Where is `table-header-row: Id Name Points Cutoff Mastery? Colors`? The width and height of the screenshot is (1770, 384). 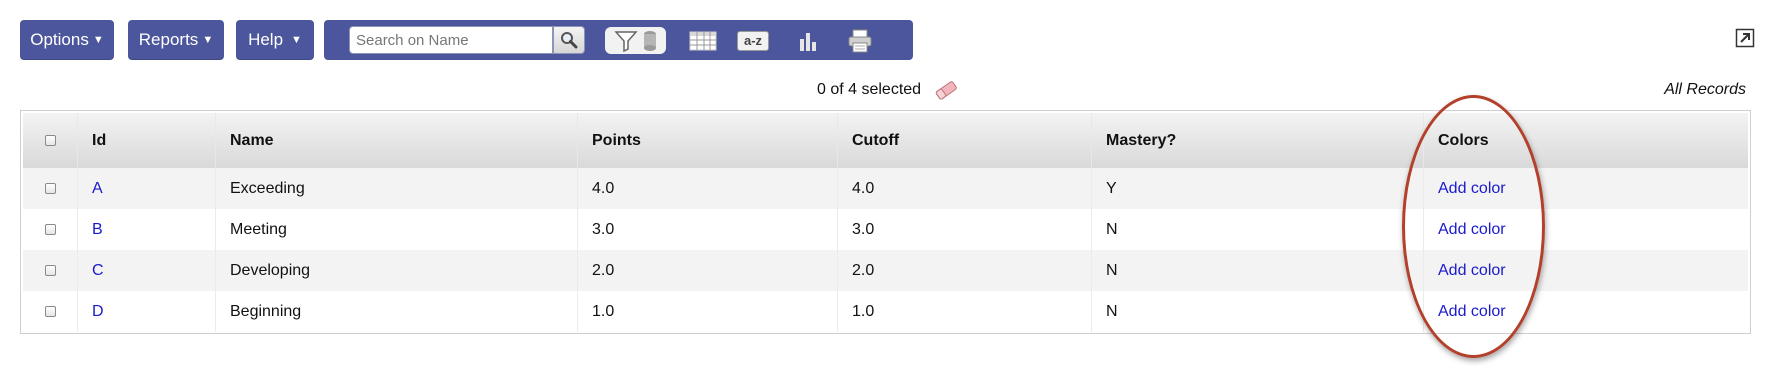
table-header-row: Id Name Points Cutoff Mastery? Colors is located at coordinates (885, 140).